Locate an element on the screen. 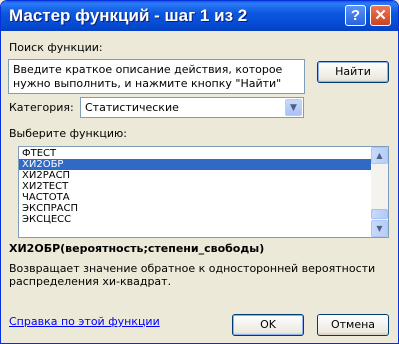 The width and height of the screenshot is (399, 344). titlebar: Мастер функций - шаг 1 из 2 ? ✕ is located at coordinates (199, 16).